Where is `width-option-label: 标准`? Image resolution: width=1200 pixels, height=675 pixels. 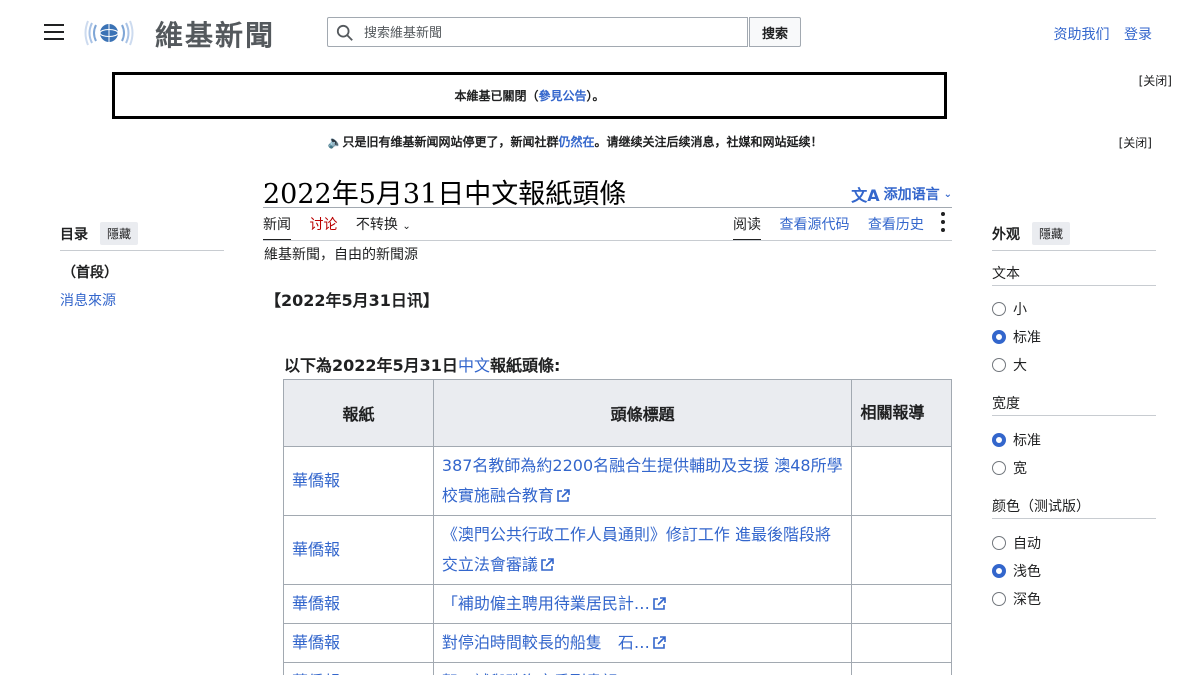
width-option-label: 标准 is located at coordinates (1027, 441).